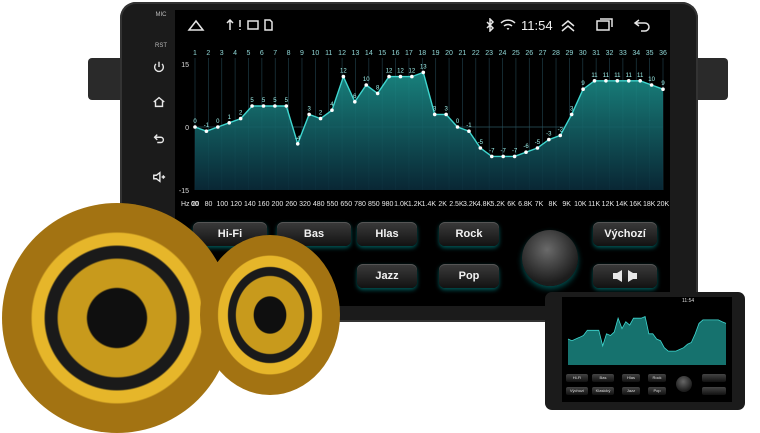 Image resolution: width=760 pixels, height=433 pixels. I want to click on volume-icon, so click(159, 178).